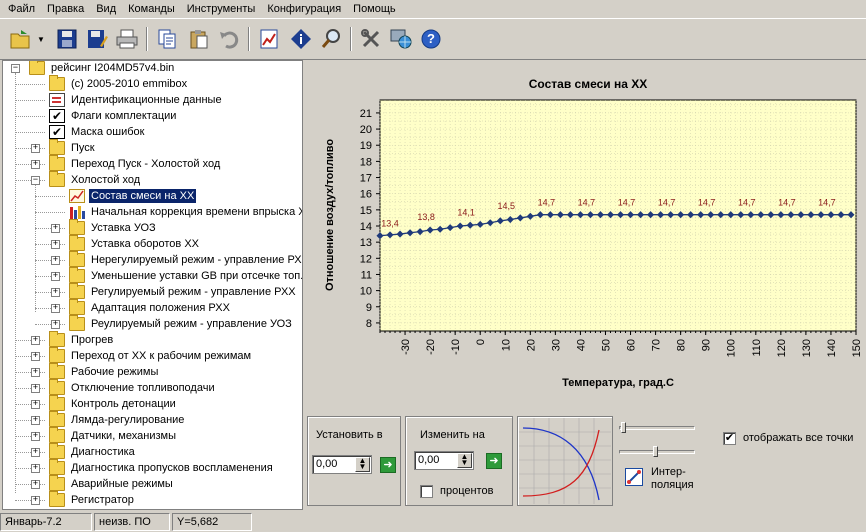  I want to click on tree-item: Прогрев, so click(82, 339).